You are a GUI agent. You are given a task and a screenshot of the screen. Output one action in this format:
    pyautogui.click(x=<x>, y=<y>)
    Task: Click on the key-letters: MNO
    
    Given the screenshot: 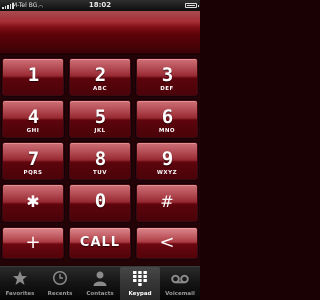 What is the action you would take?
    pyautogui.click(x=167, y=131)
    